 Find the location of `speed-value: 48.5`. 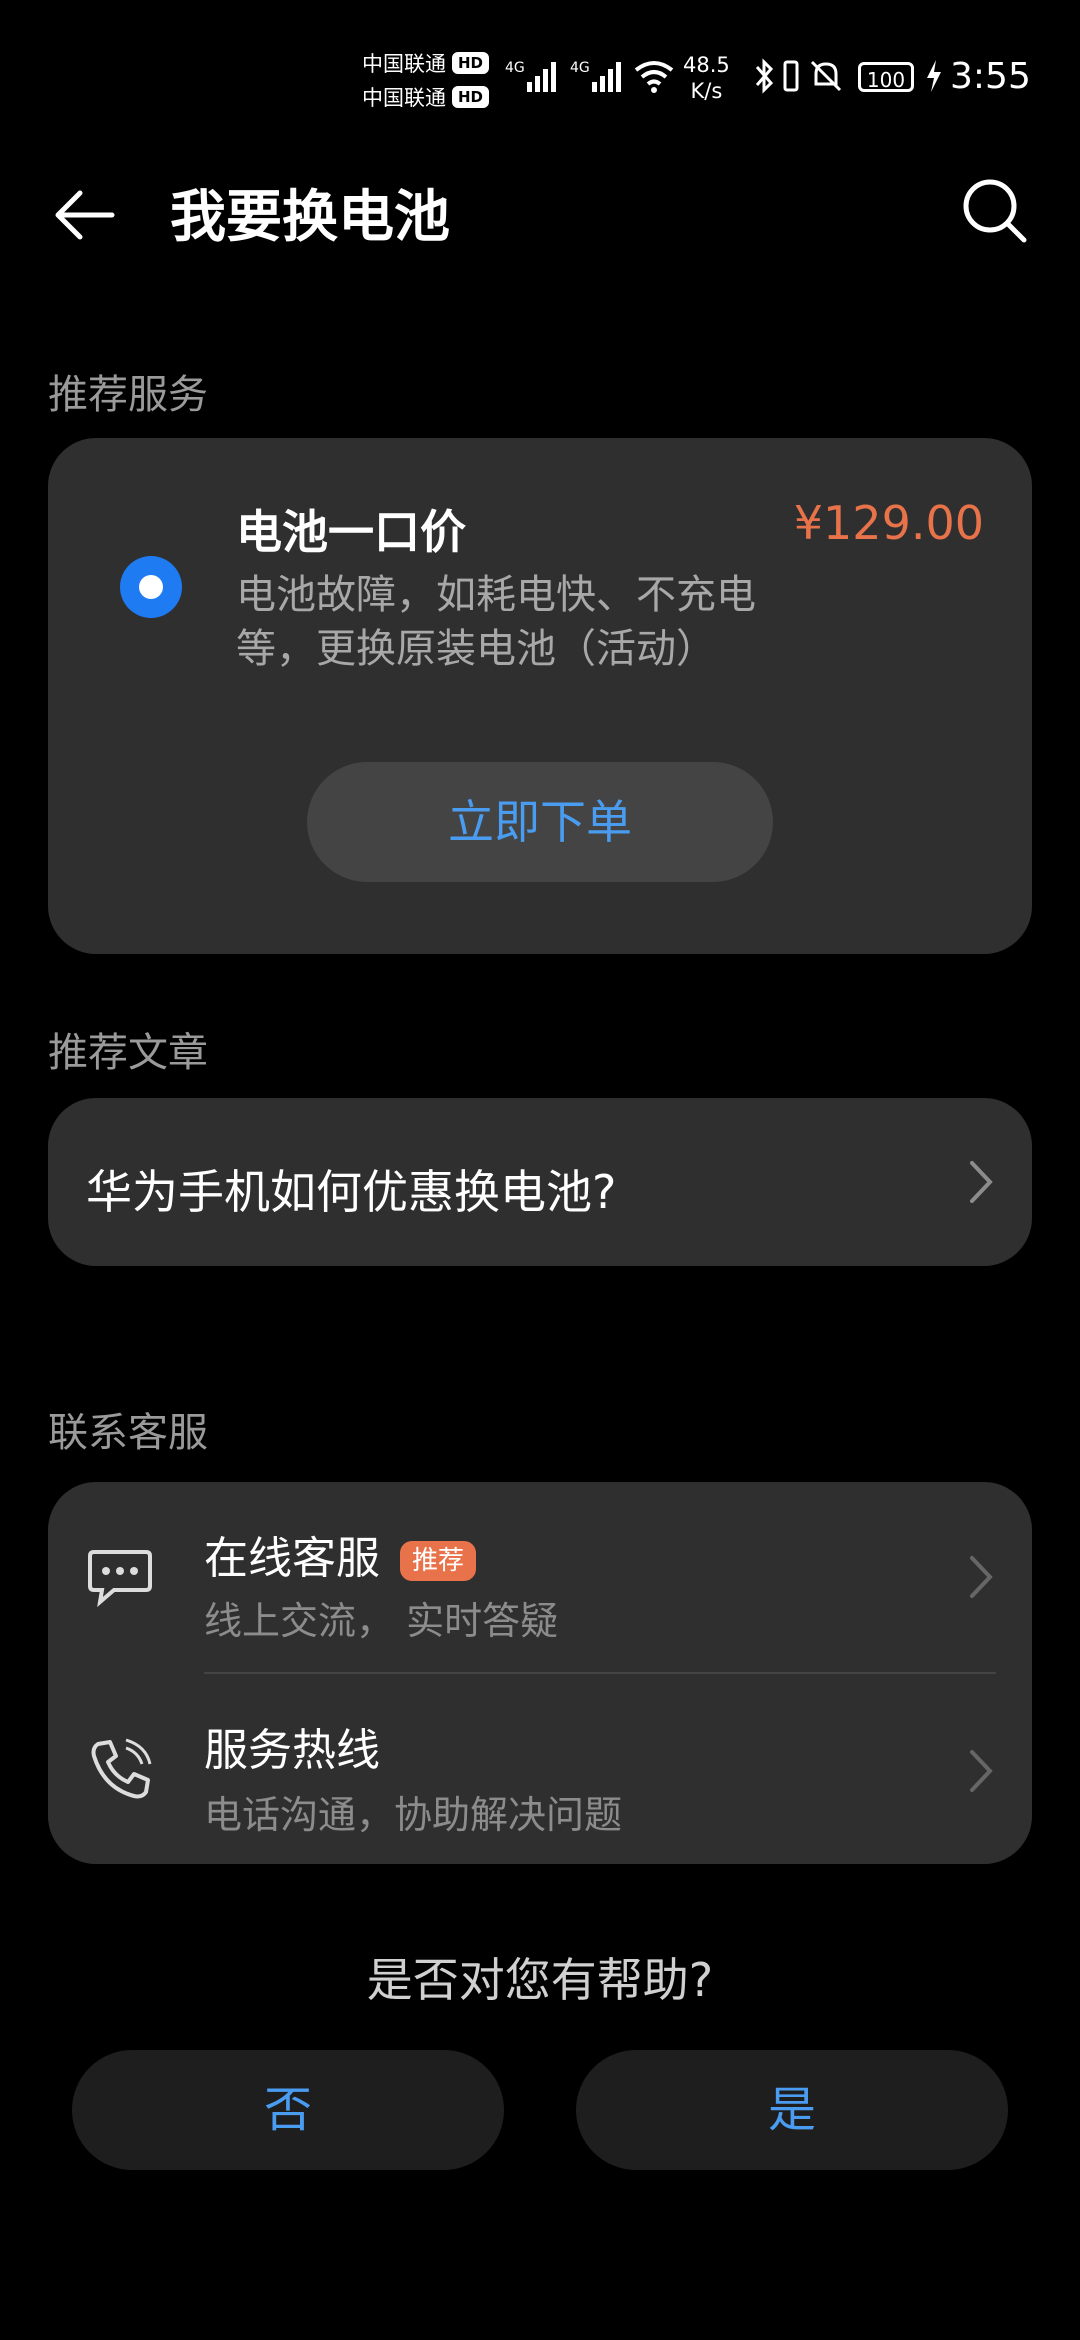

speed-value: 48.5 is located at coordinates (706, 65).